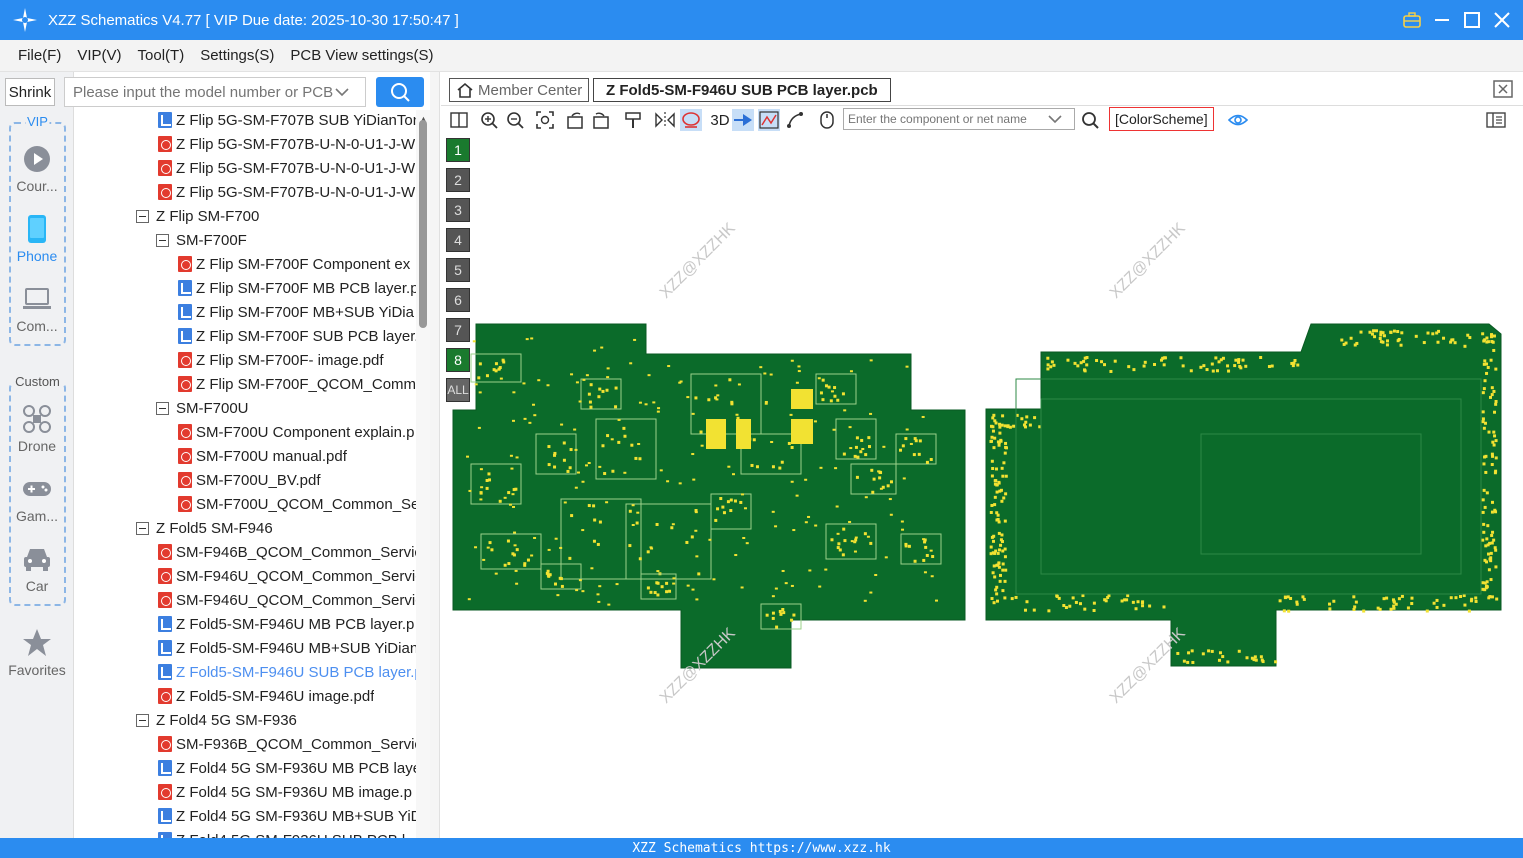  Describe the element at coordinates (423, 474) in the screenshot. I see `tree-scrollbar: ▲` at that location.